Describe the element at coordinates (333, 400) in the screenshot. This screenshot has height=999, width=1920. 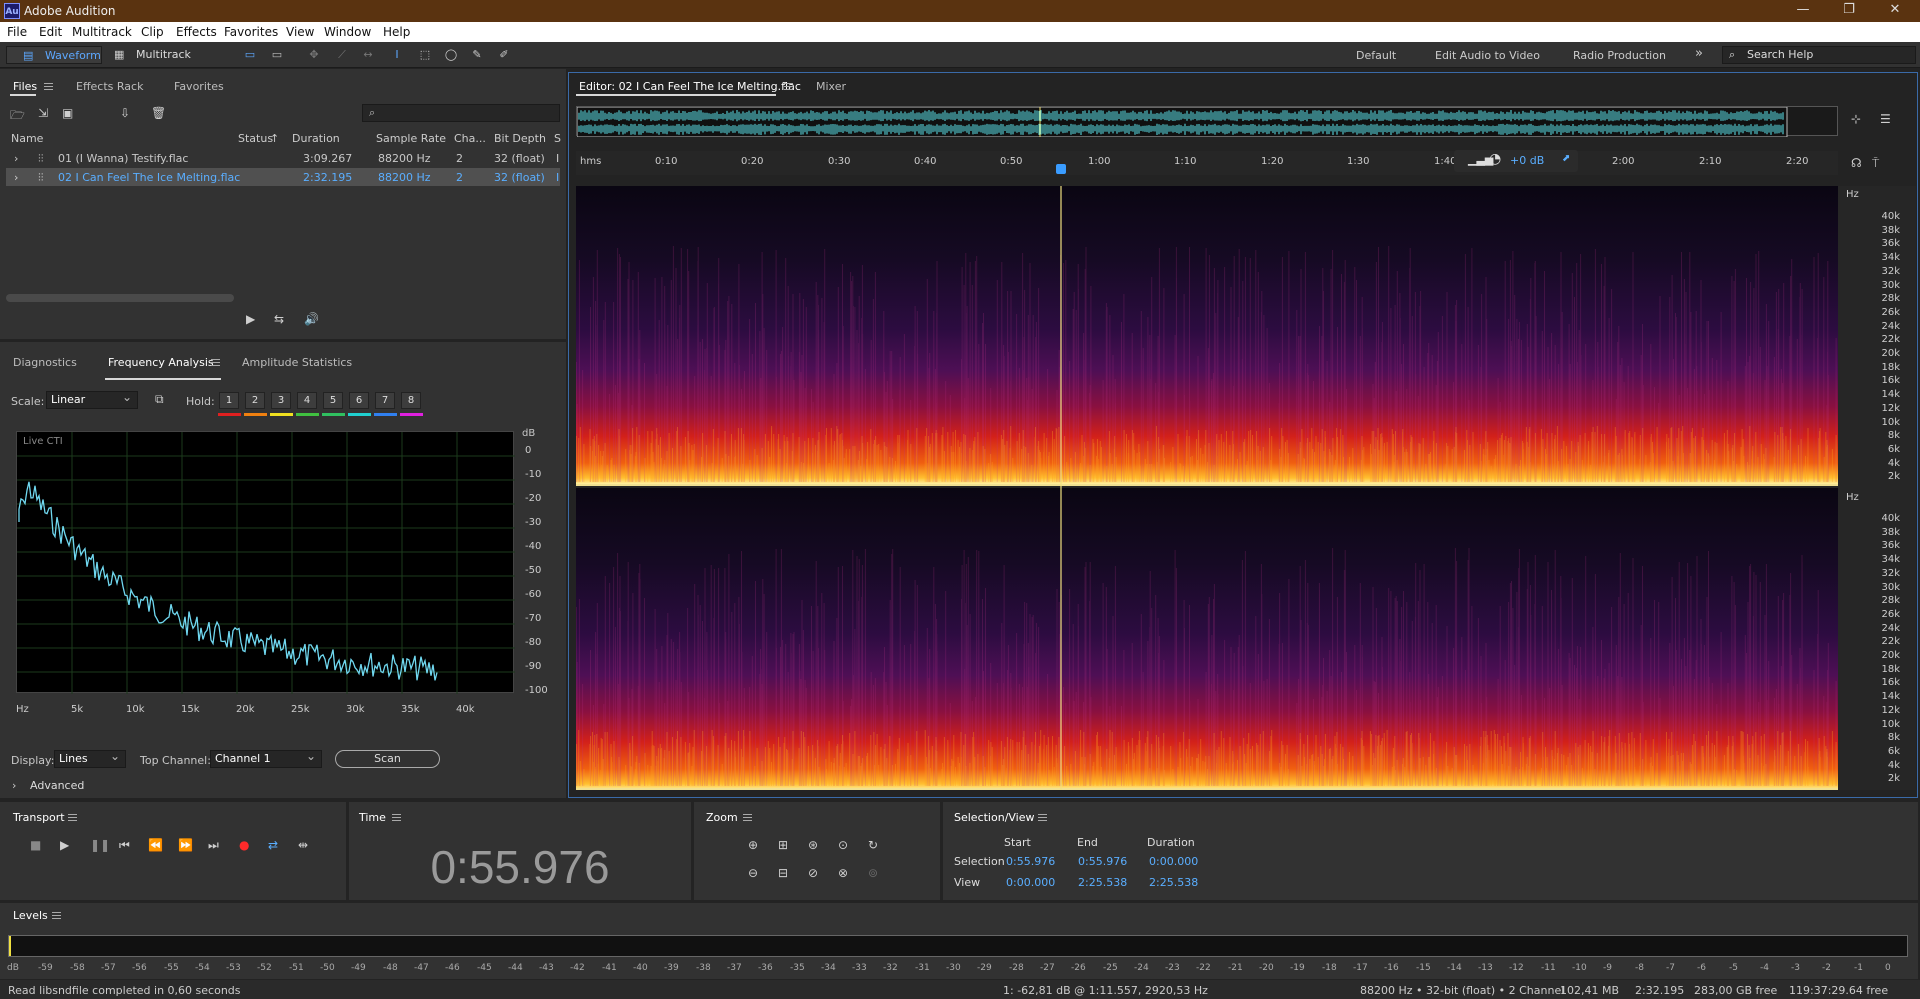
I see `hold-button-5: 5` at that location.